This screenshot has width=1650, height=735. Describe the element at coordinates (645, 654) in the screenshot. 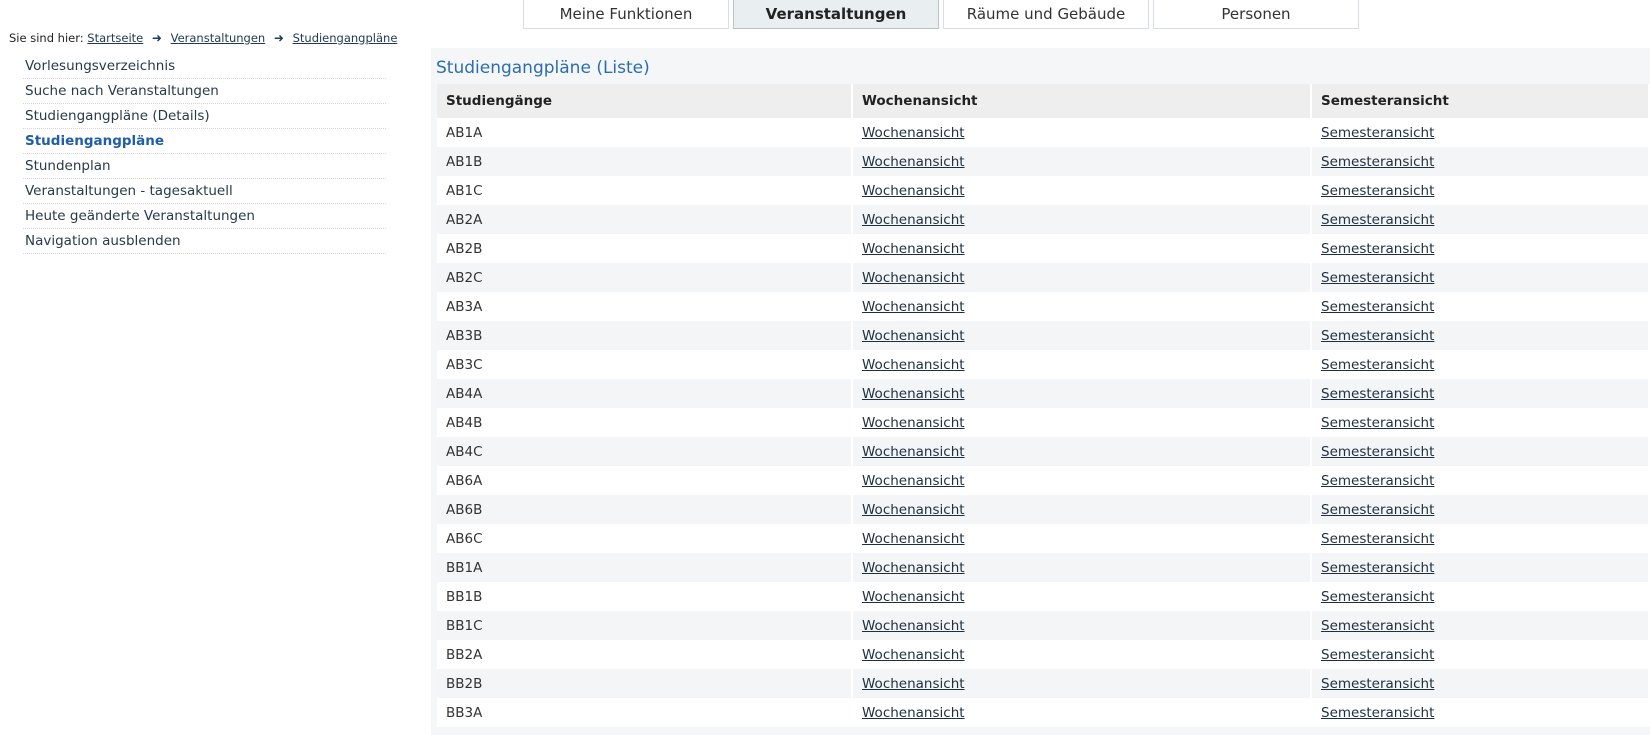

I see `program-cell: BB2A` at that location.